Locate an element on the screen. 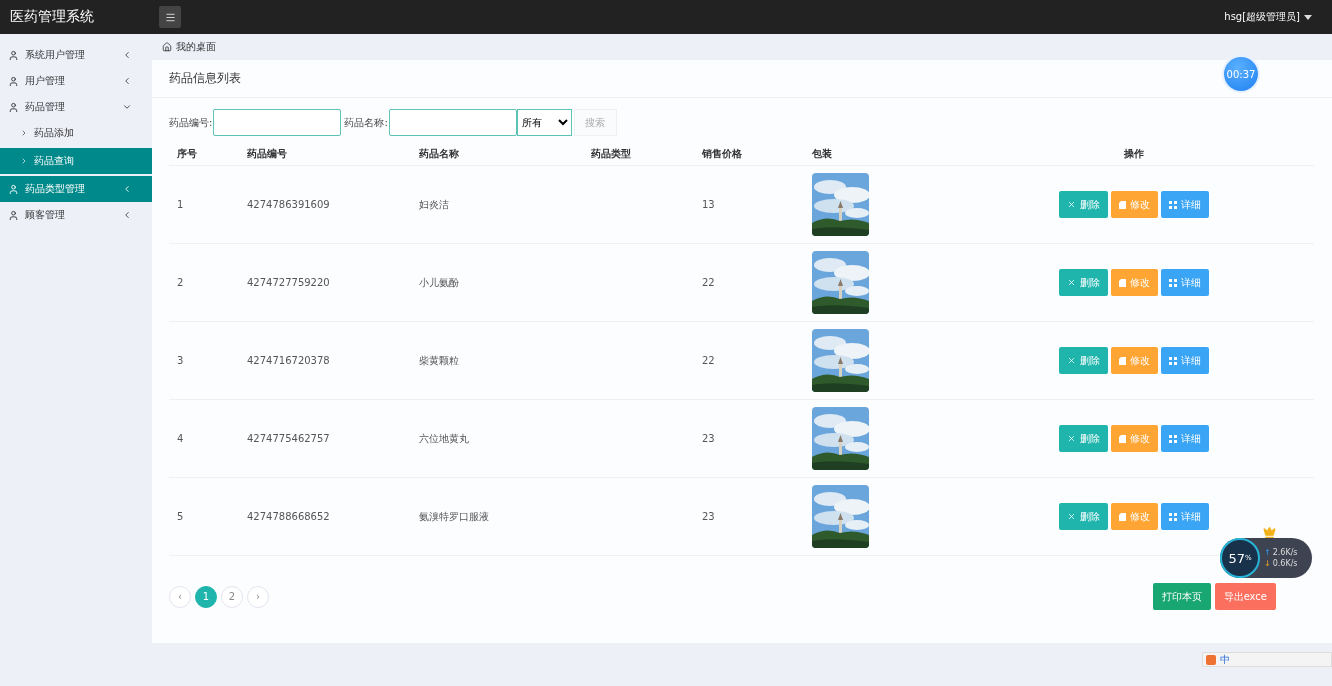 The image size is (1332, 686). sidebar-item: 药品类型管理 is located at coordinates (76, 189).